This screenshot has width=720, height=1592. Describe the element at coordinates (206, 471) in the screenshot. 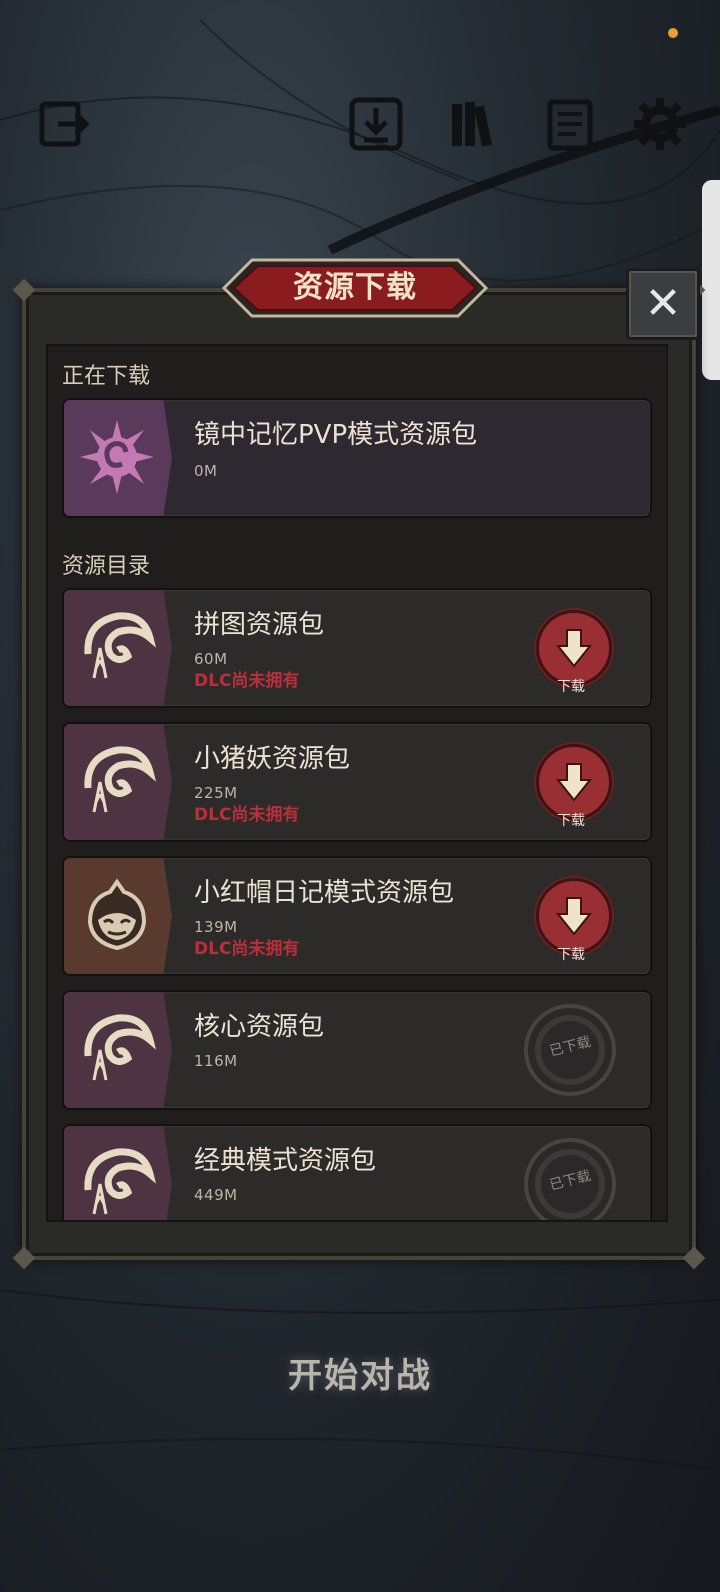

I see `item-size: 0M` at that location.